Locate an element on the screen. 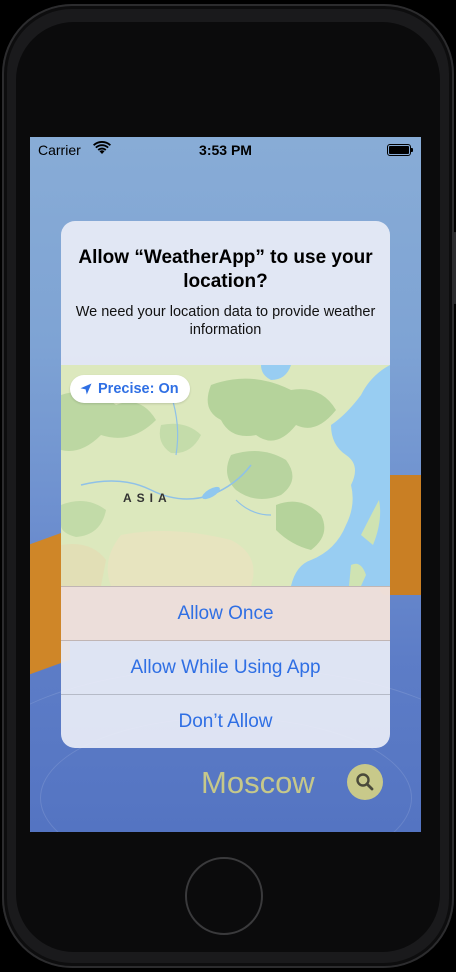 This screenshot has height=972, width=456. allow-once-button: Allow Once is located at coordinates (225, 613).